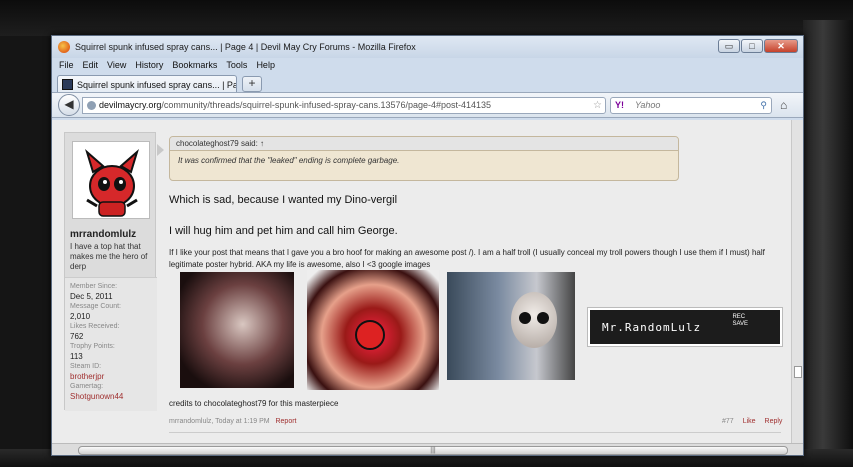 The width and height of the screenshot is (853, 467). I want to click on menu-tools: Tools, so click(236, 65).